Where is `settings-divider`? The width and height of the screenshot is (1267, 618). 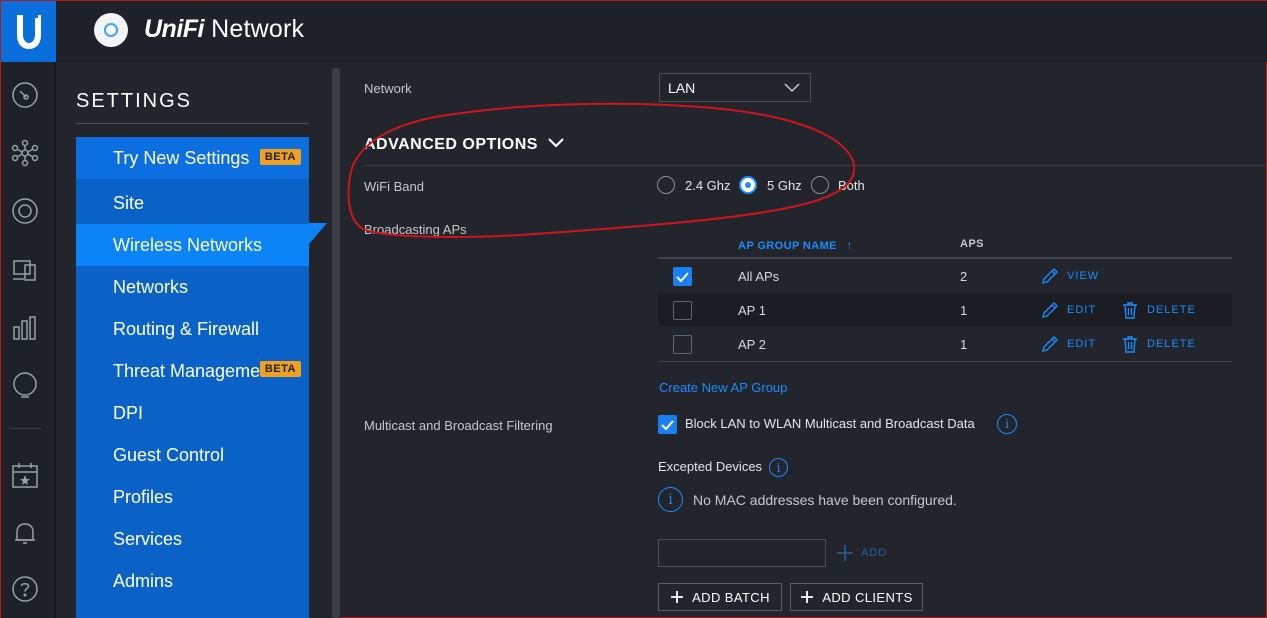
settings-divider is located at coordinates (192, 123).